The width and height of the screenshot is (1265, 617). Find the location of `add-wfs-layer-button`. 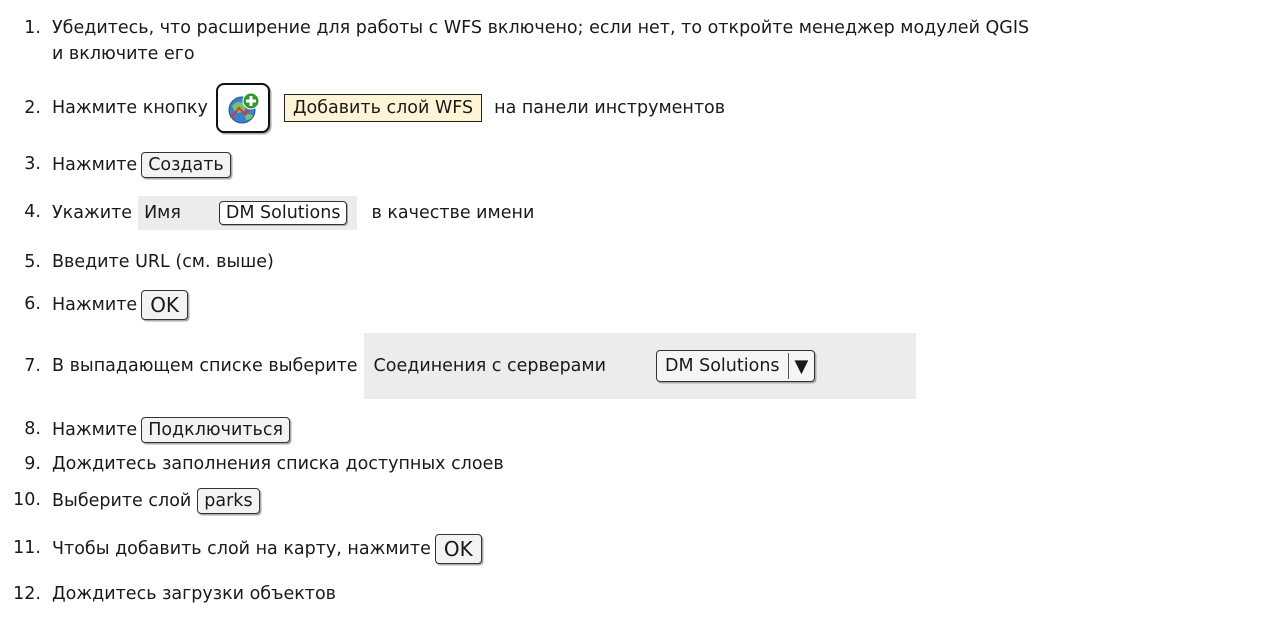

add-wfs-layer-button is located at coordinates (242, 108).